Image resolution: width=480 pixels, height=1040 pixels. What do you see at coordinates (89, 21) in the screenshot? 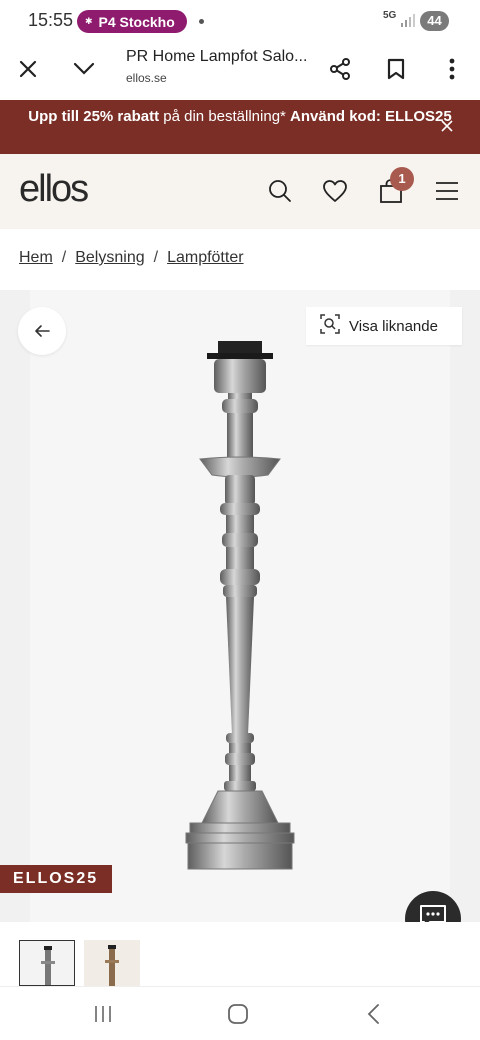
I see `radio-icon: ✱` at bounding box center [89, 21].